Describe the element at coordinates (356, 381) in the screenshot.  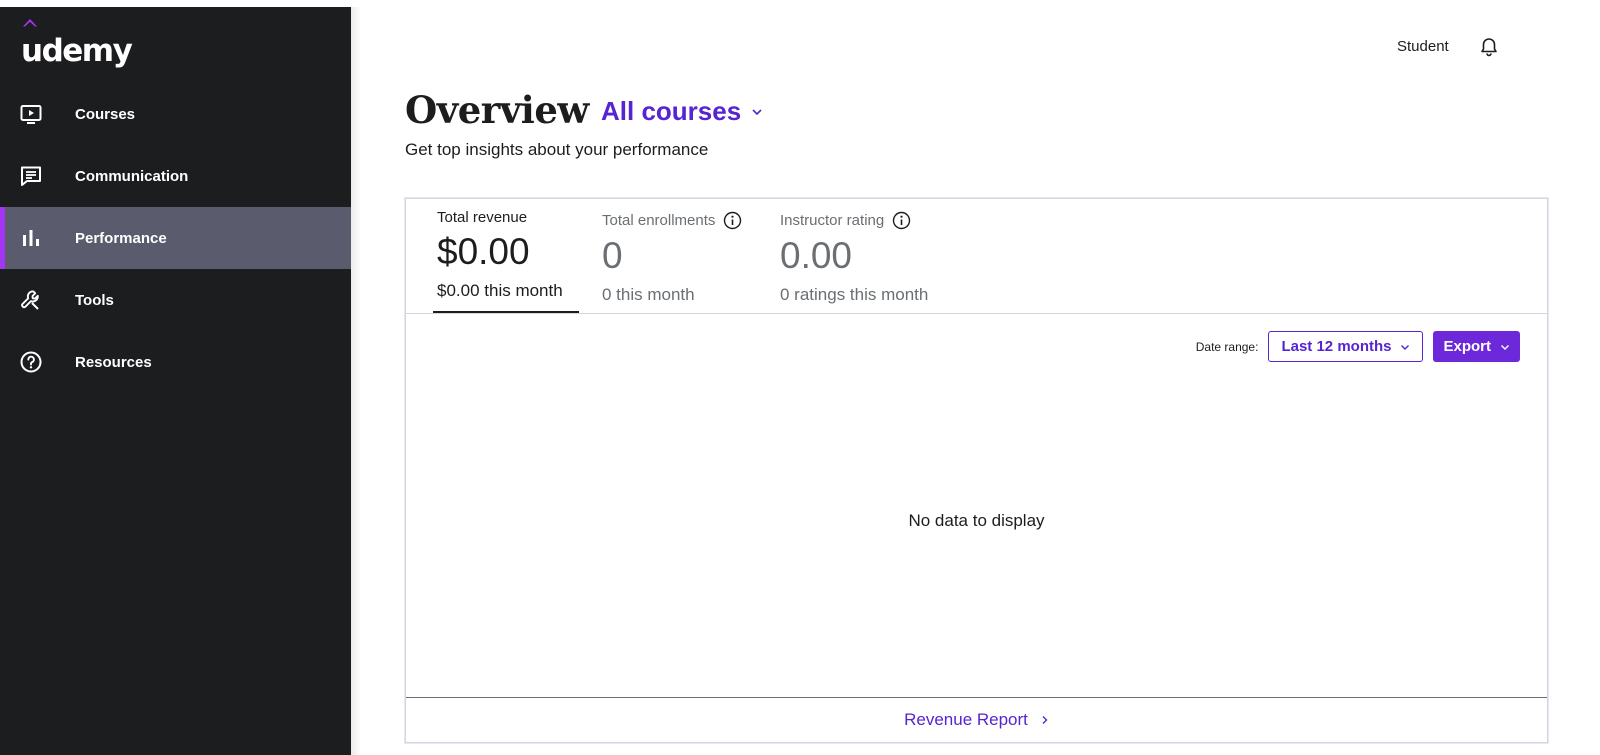
I see `sidebar-shadow` at that location.